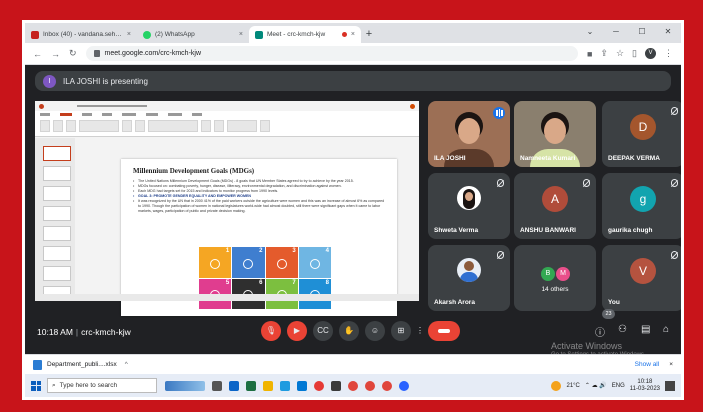 The width and height of the screenshot is (703, 412). Describe the element at coordinates (671, 364) in the screenshot. I see `close-shelf-icon: ×` at that location.